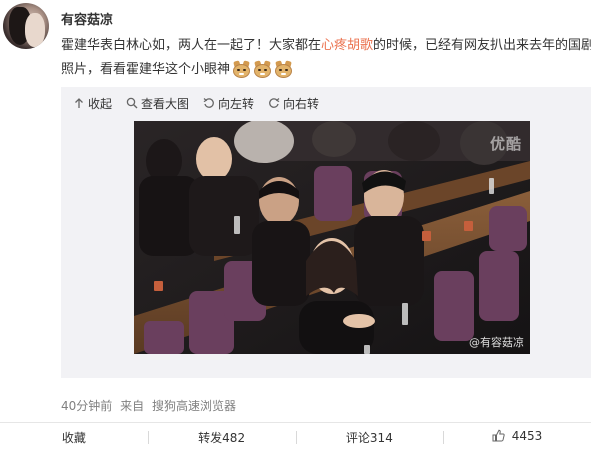  What do you see at coordinates (132, 406) in the screenshot?
I see `post-from-label: 来自` at bounding box center [132, 406].